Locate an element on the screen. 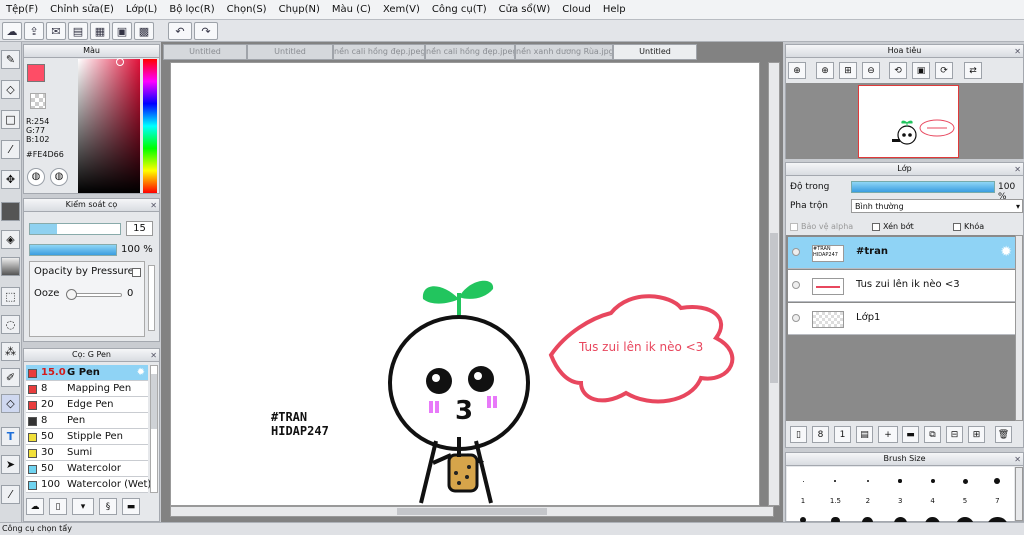 The image size is (1024, 535). brush-item: 8 Pen is located at coordinates (87, 421).